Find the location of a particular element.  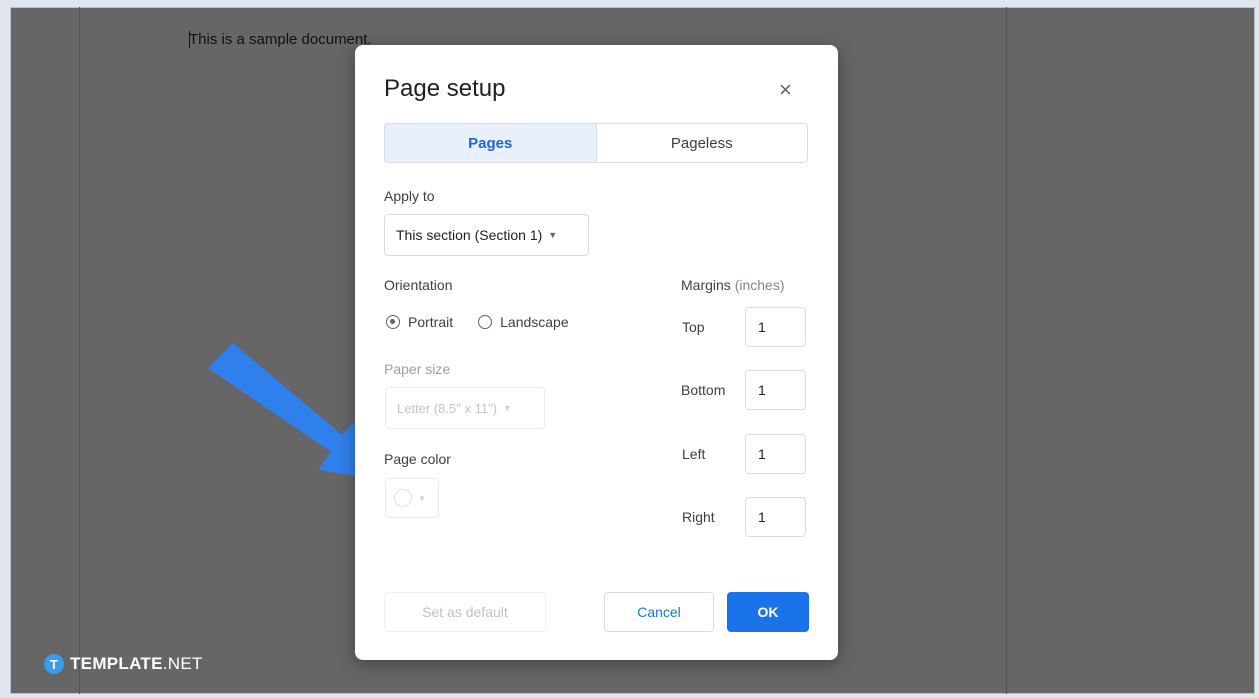

apply-to-dropdown: This section (Section 1) ▼ is located at coordinates (486, 235).